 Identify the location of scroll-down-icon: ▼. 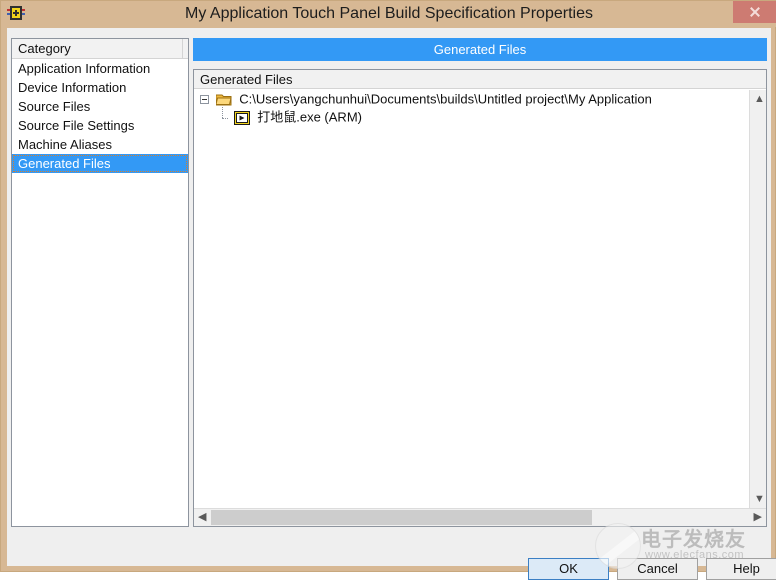
(759, 499).